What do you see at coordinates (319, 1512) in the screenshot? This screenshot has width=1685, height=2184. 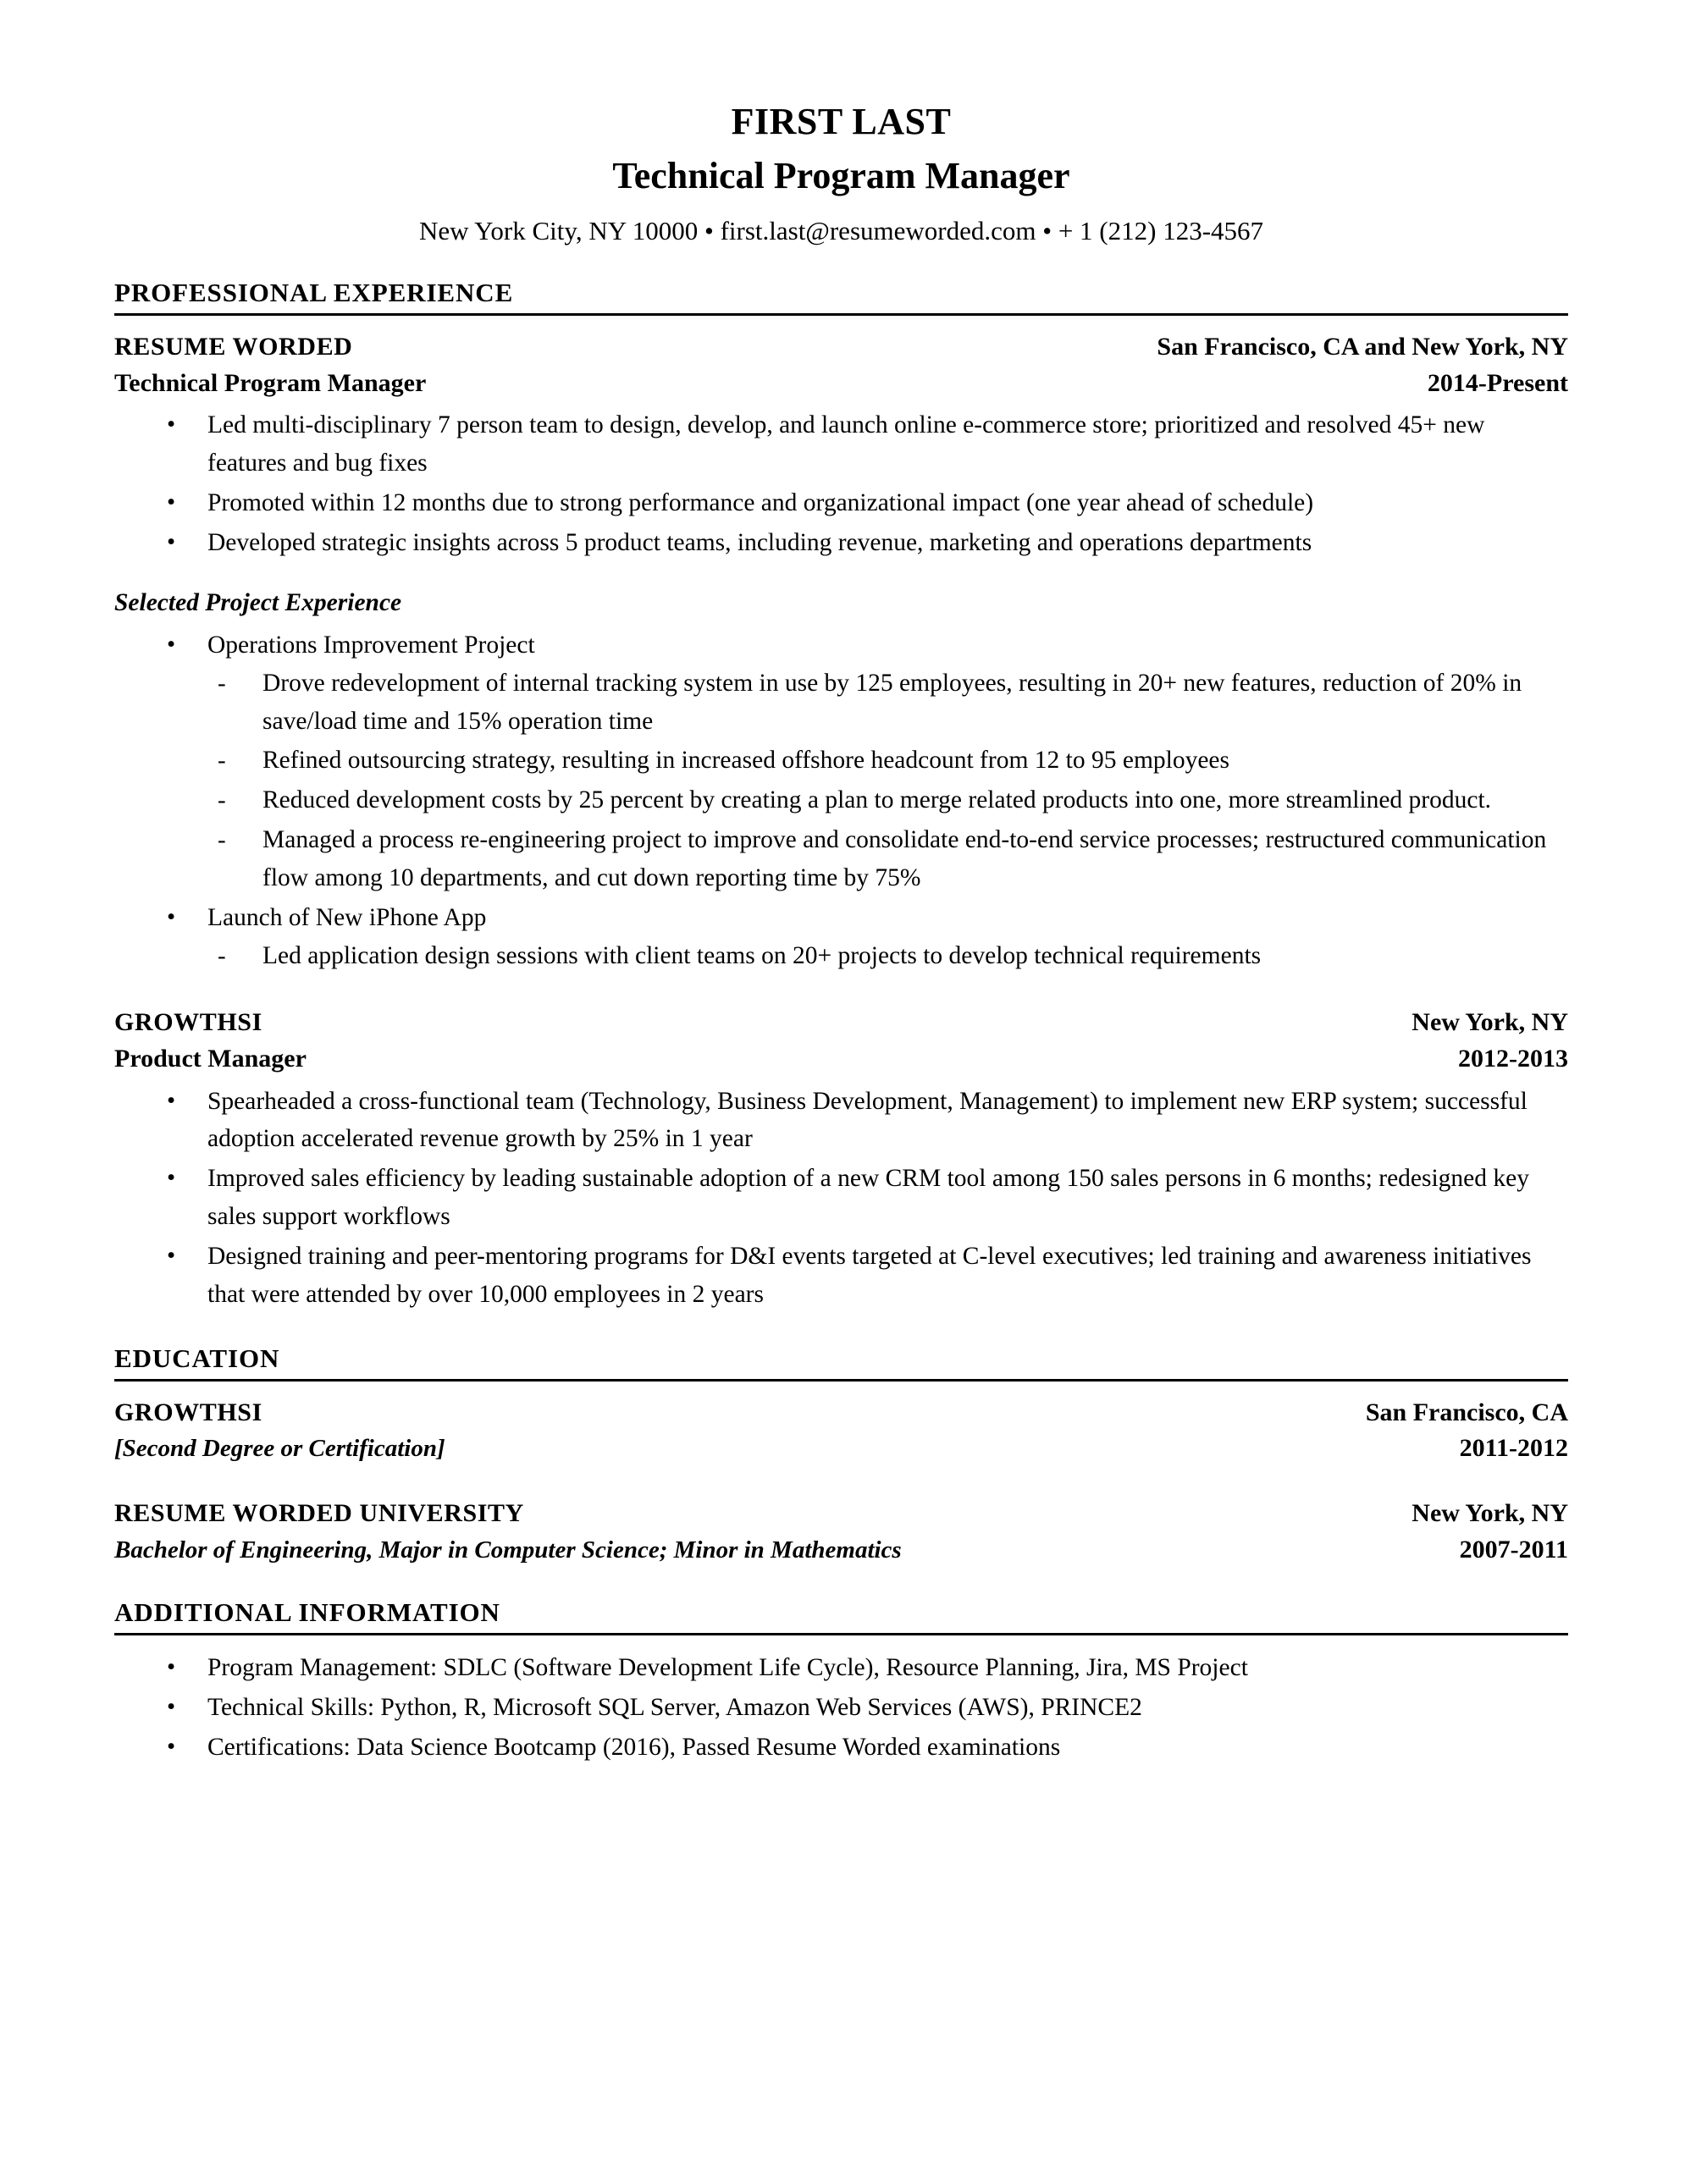 I see `education-org: RESUME WORDED UNIVERSITY` at bounding box center [319, 1512].